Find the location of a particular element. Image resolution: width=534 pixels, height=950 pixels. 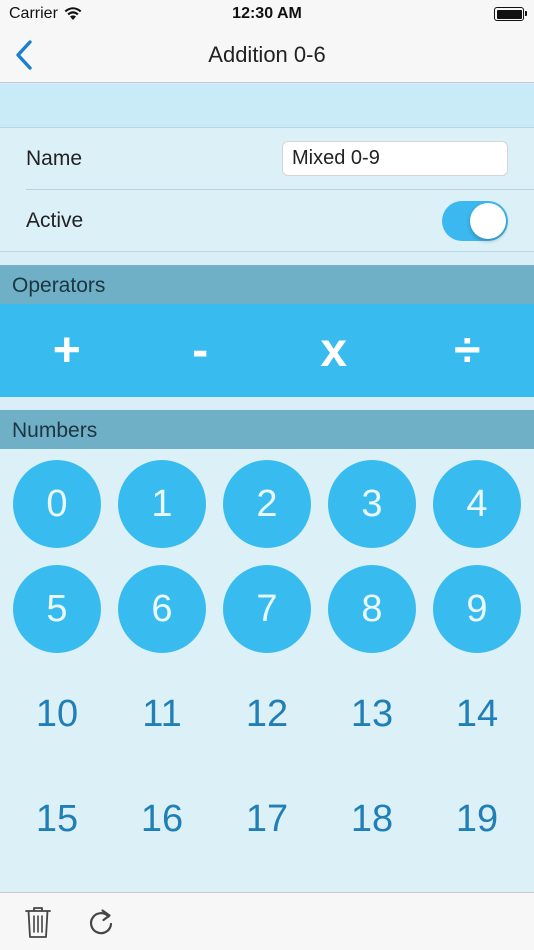

operators-row: + - x ÷ is located at coordinates (267, 350).